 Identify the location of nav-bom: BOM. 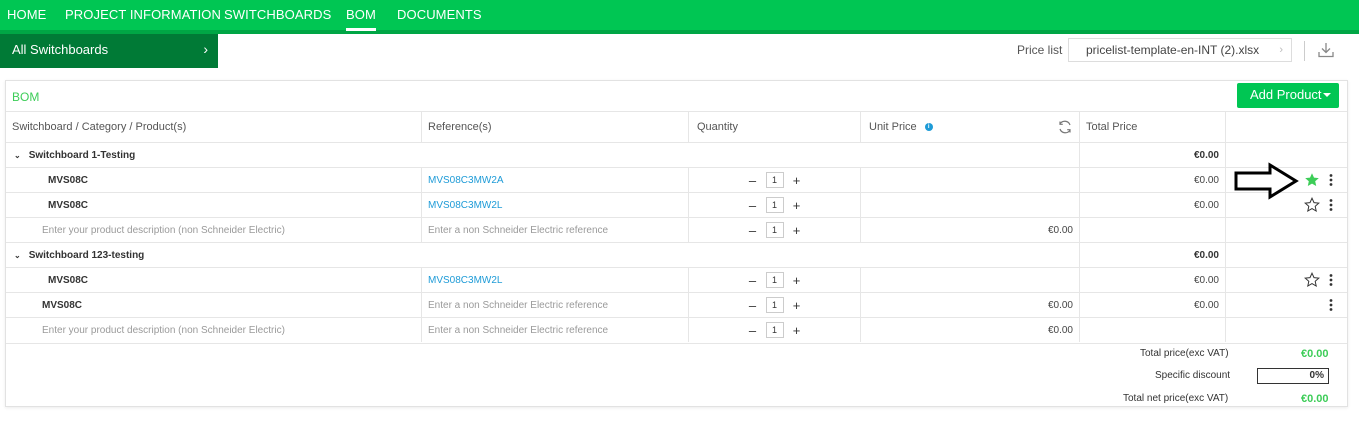
(361, 15).